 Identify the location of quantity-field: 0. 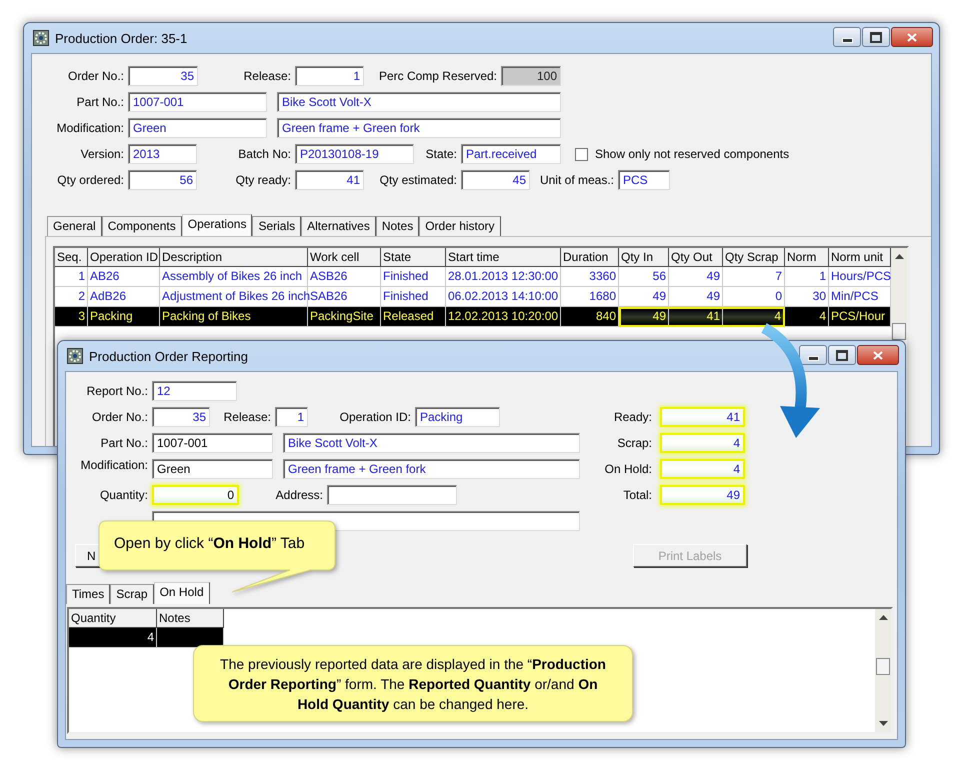
(195, 495).